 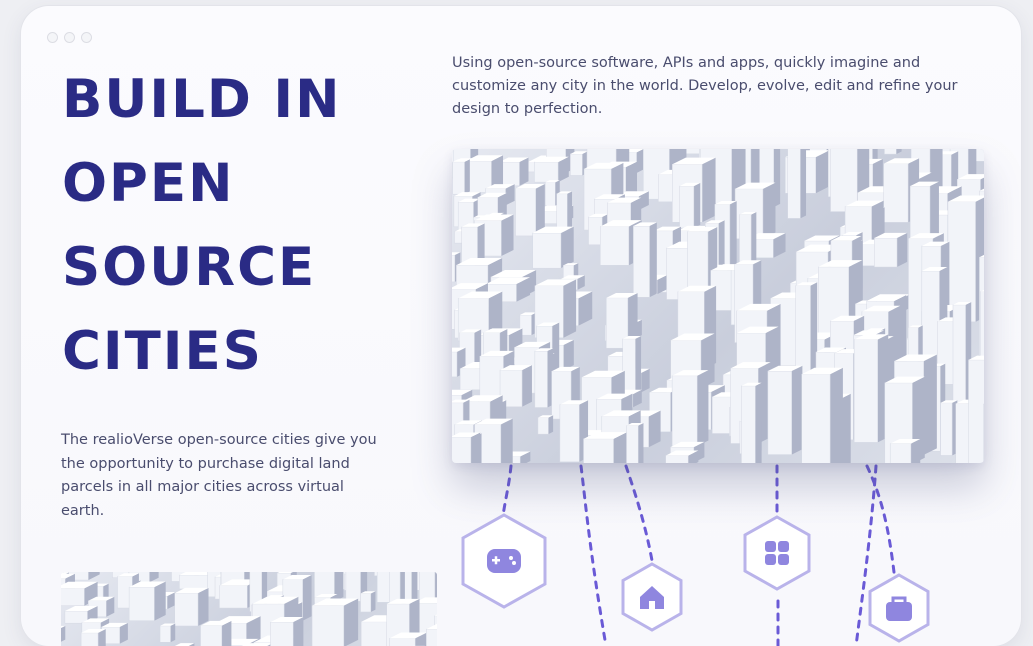 I want to click on city-thumbnail-image, so click(x=249, y=609).